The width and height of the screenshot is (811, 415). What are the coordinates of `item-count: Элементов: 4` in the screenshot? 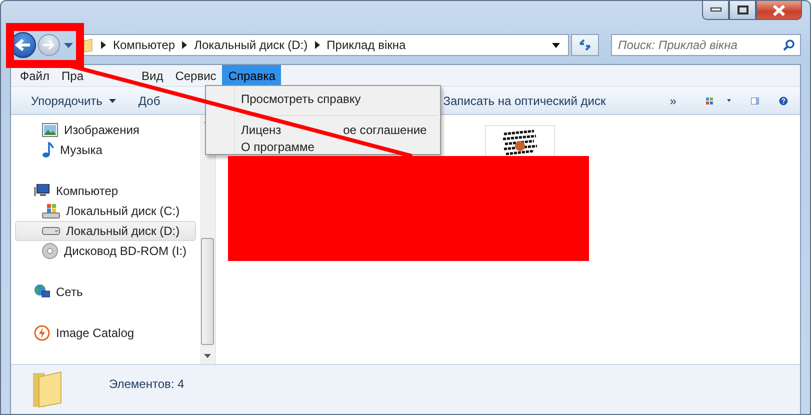 It's located at (146, 384).